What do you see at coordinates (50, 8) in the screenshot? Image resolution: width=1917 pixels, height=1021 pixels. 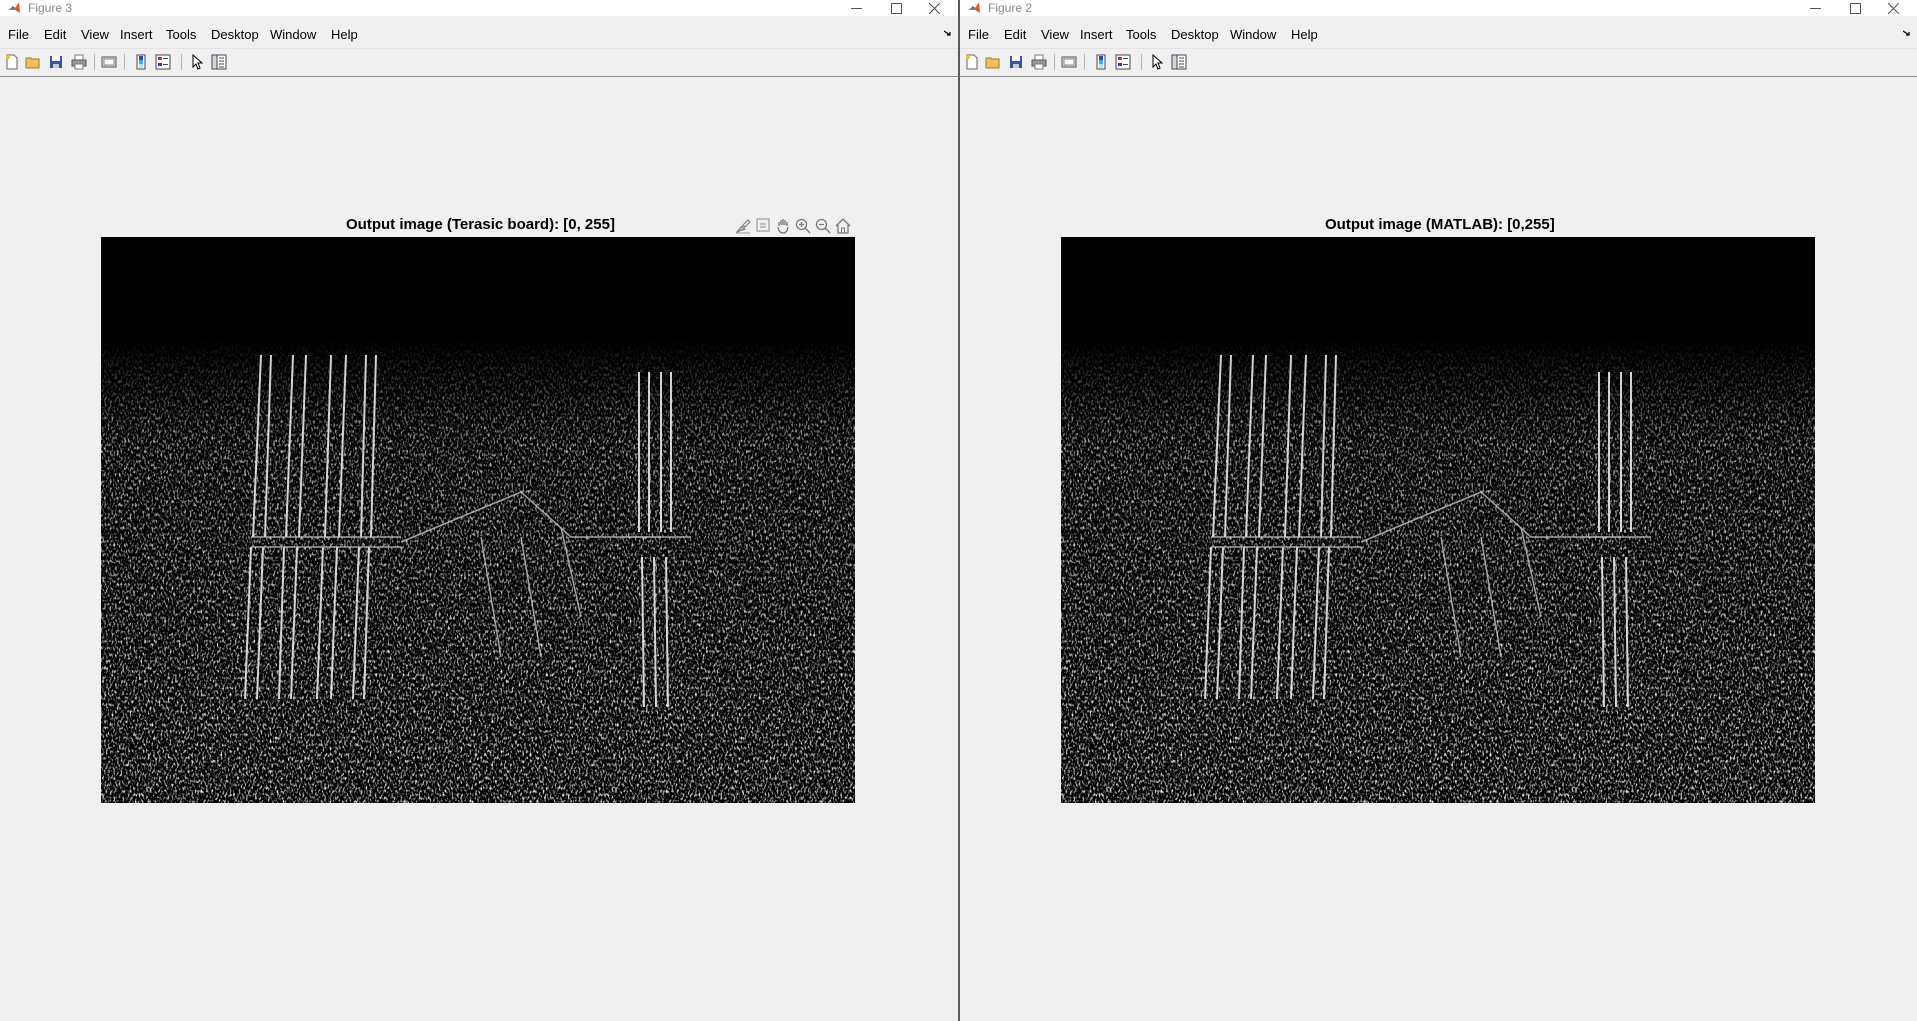 I see `window-title: Figure 3` at bounding box center [50, 8].